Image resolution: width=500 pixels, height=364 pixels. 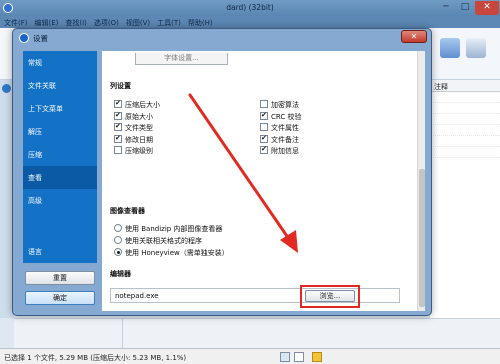 I want to click on annotation-arrow, so click(x=243, y=173).